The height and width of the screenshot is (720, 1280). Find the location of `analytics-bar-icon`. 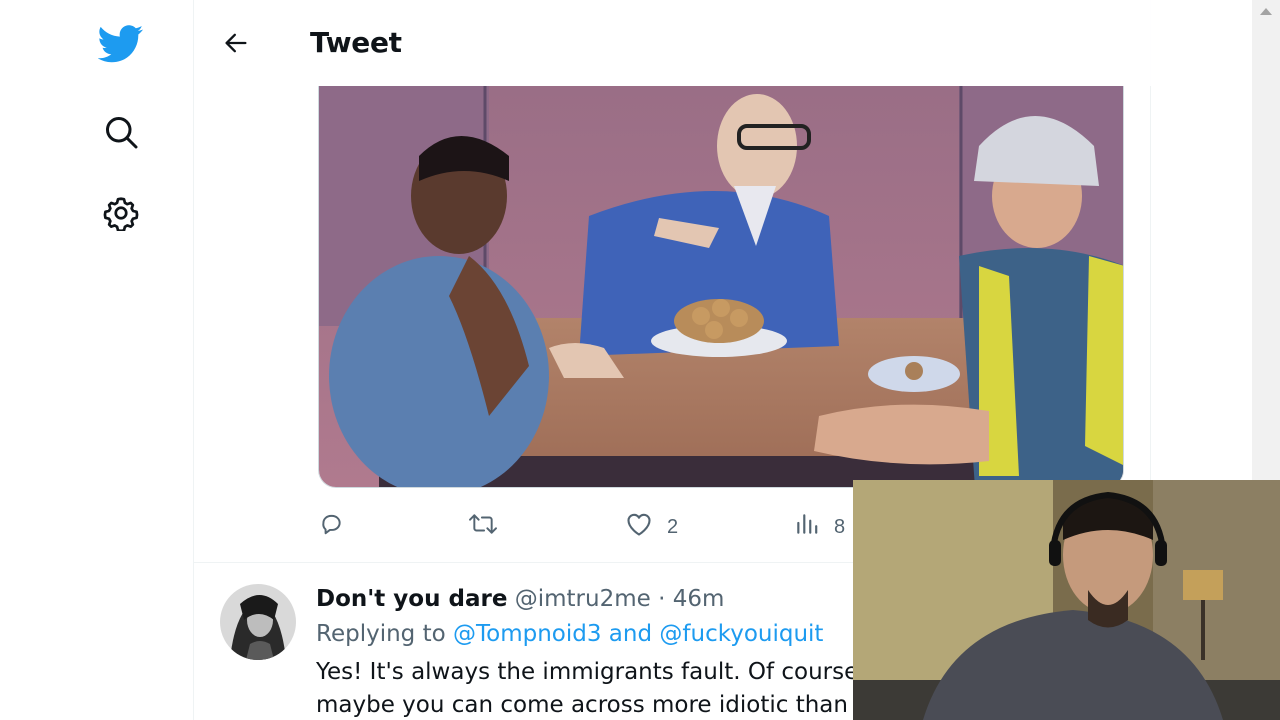

analytics-bar-icon is located at coordinates (807, 527).